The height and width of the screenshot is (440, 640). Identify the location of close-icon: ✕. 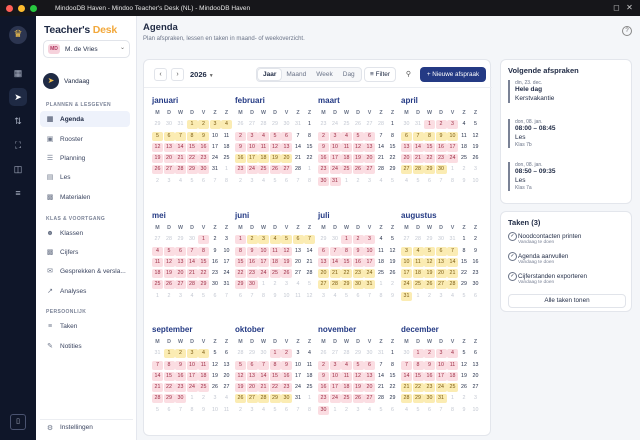
(629, 7).